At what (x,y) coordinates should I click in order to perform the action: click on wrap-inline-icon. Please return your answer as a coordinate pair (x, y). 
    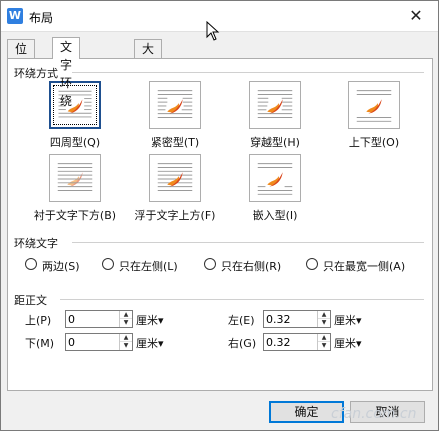
    Looking at the image, I should click on (275, 179).